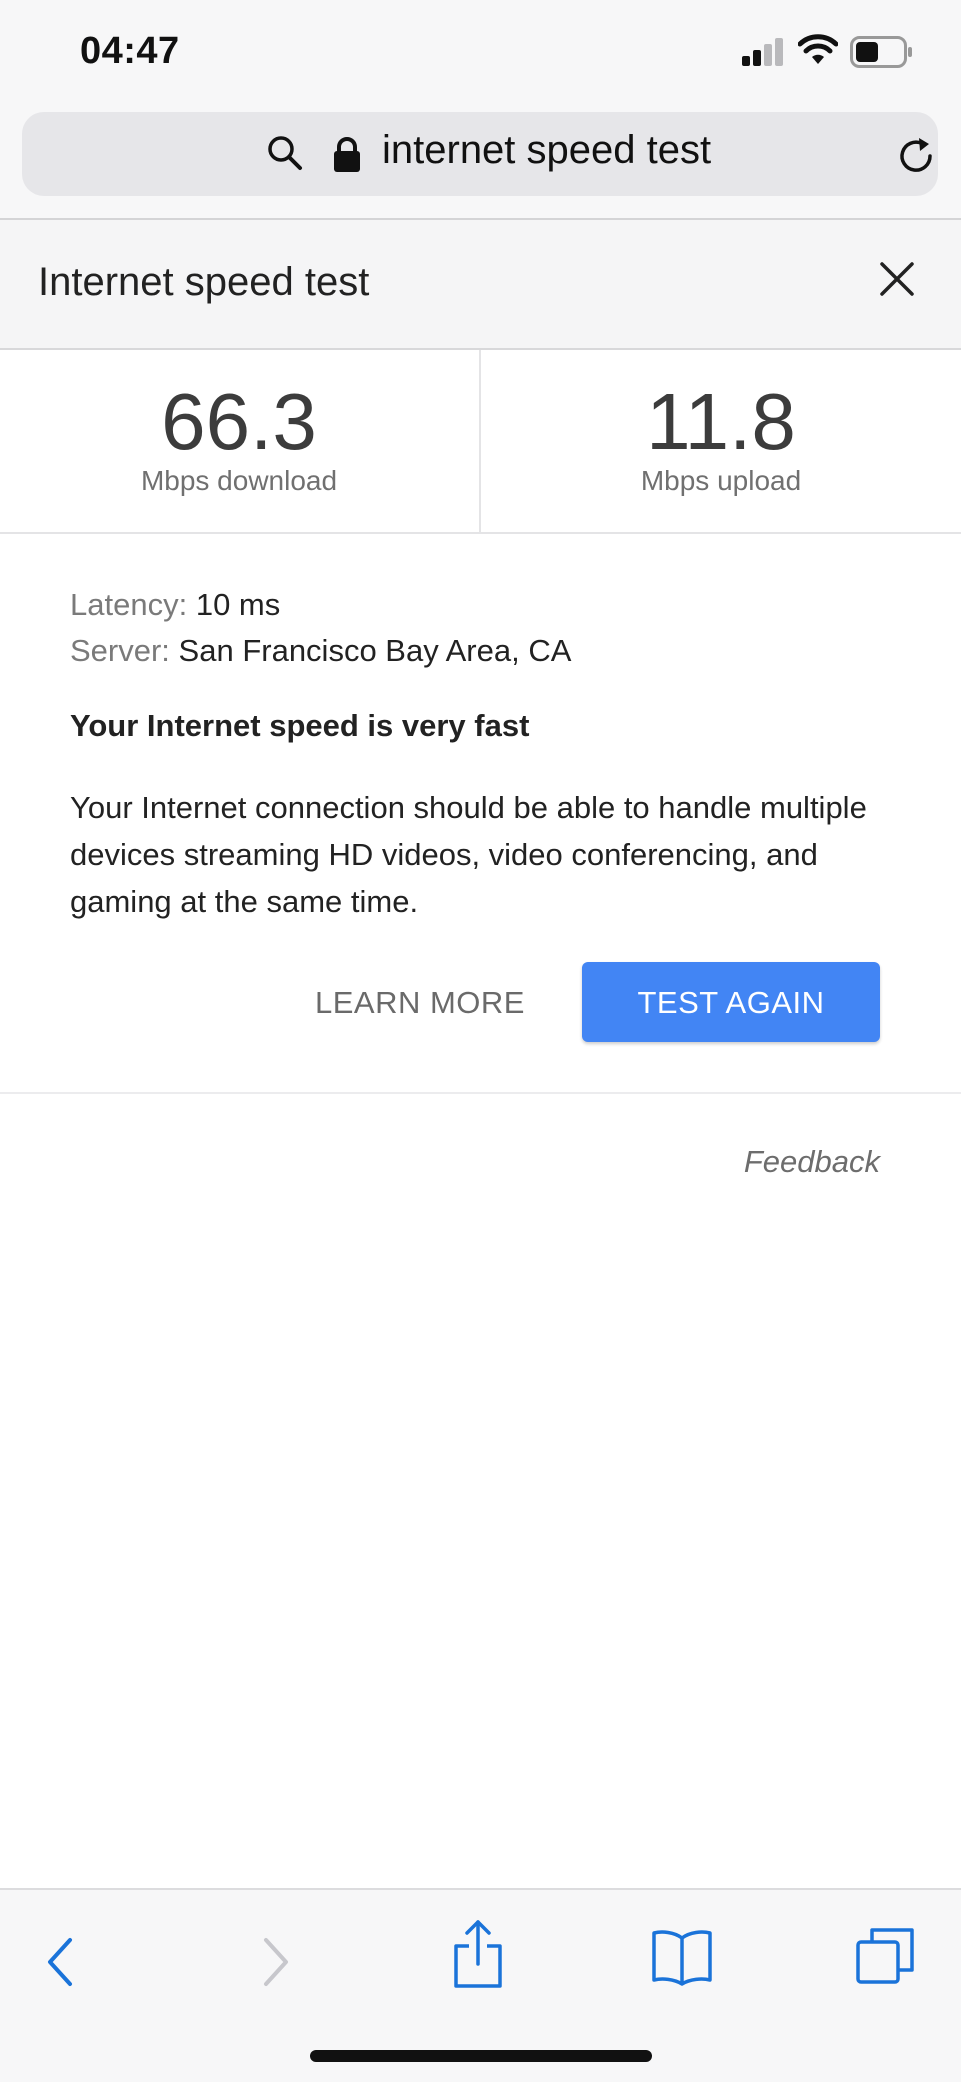  Describe the element at coordinates (918, 157) in the screenshot. I see `reload-icon` at that location.